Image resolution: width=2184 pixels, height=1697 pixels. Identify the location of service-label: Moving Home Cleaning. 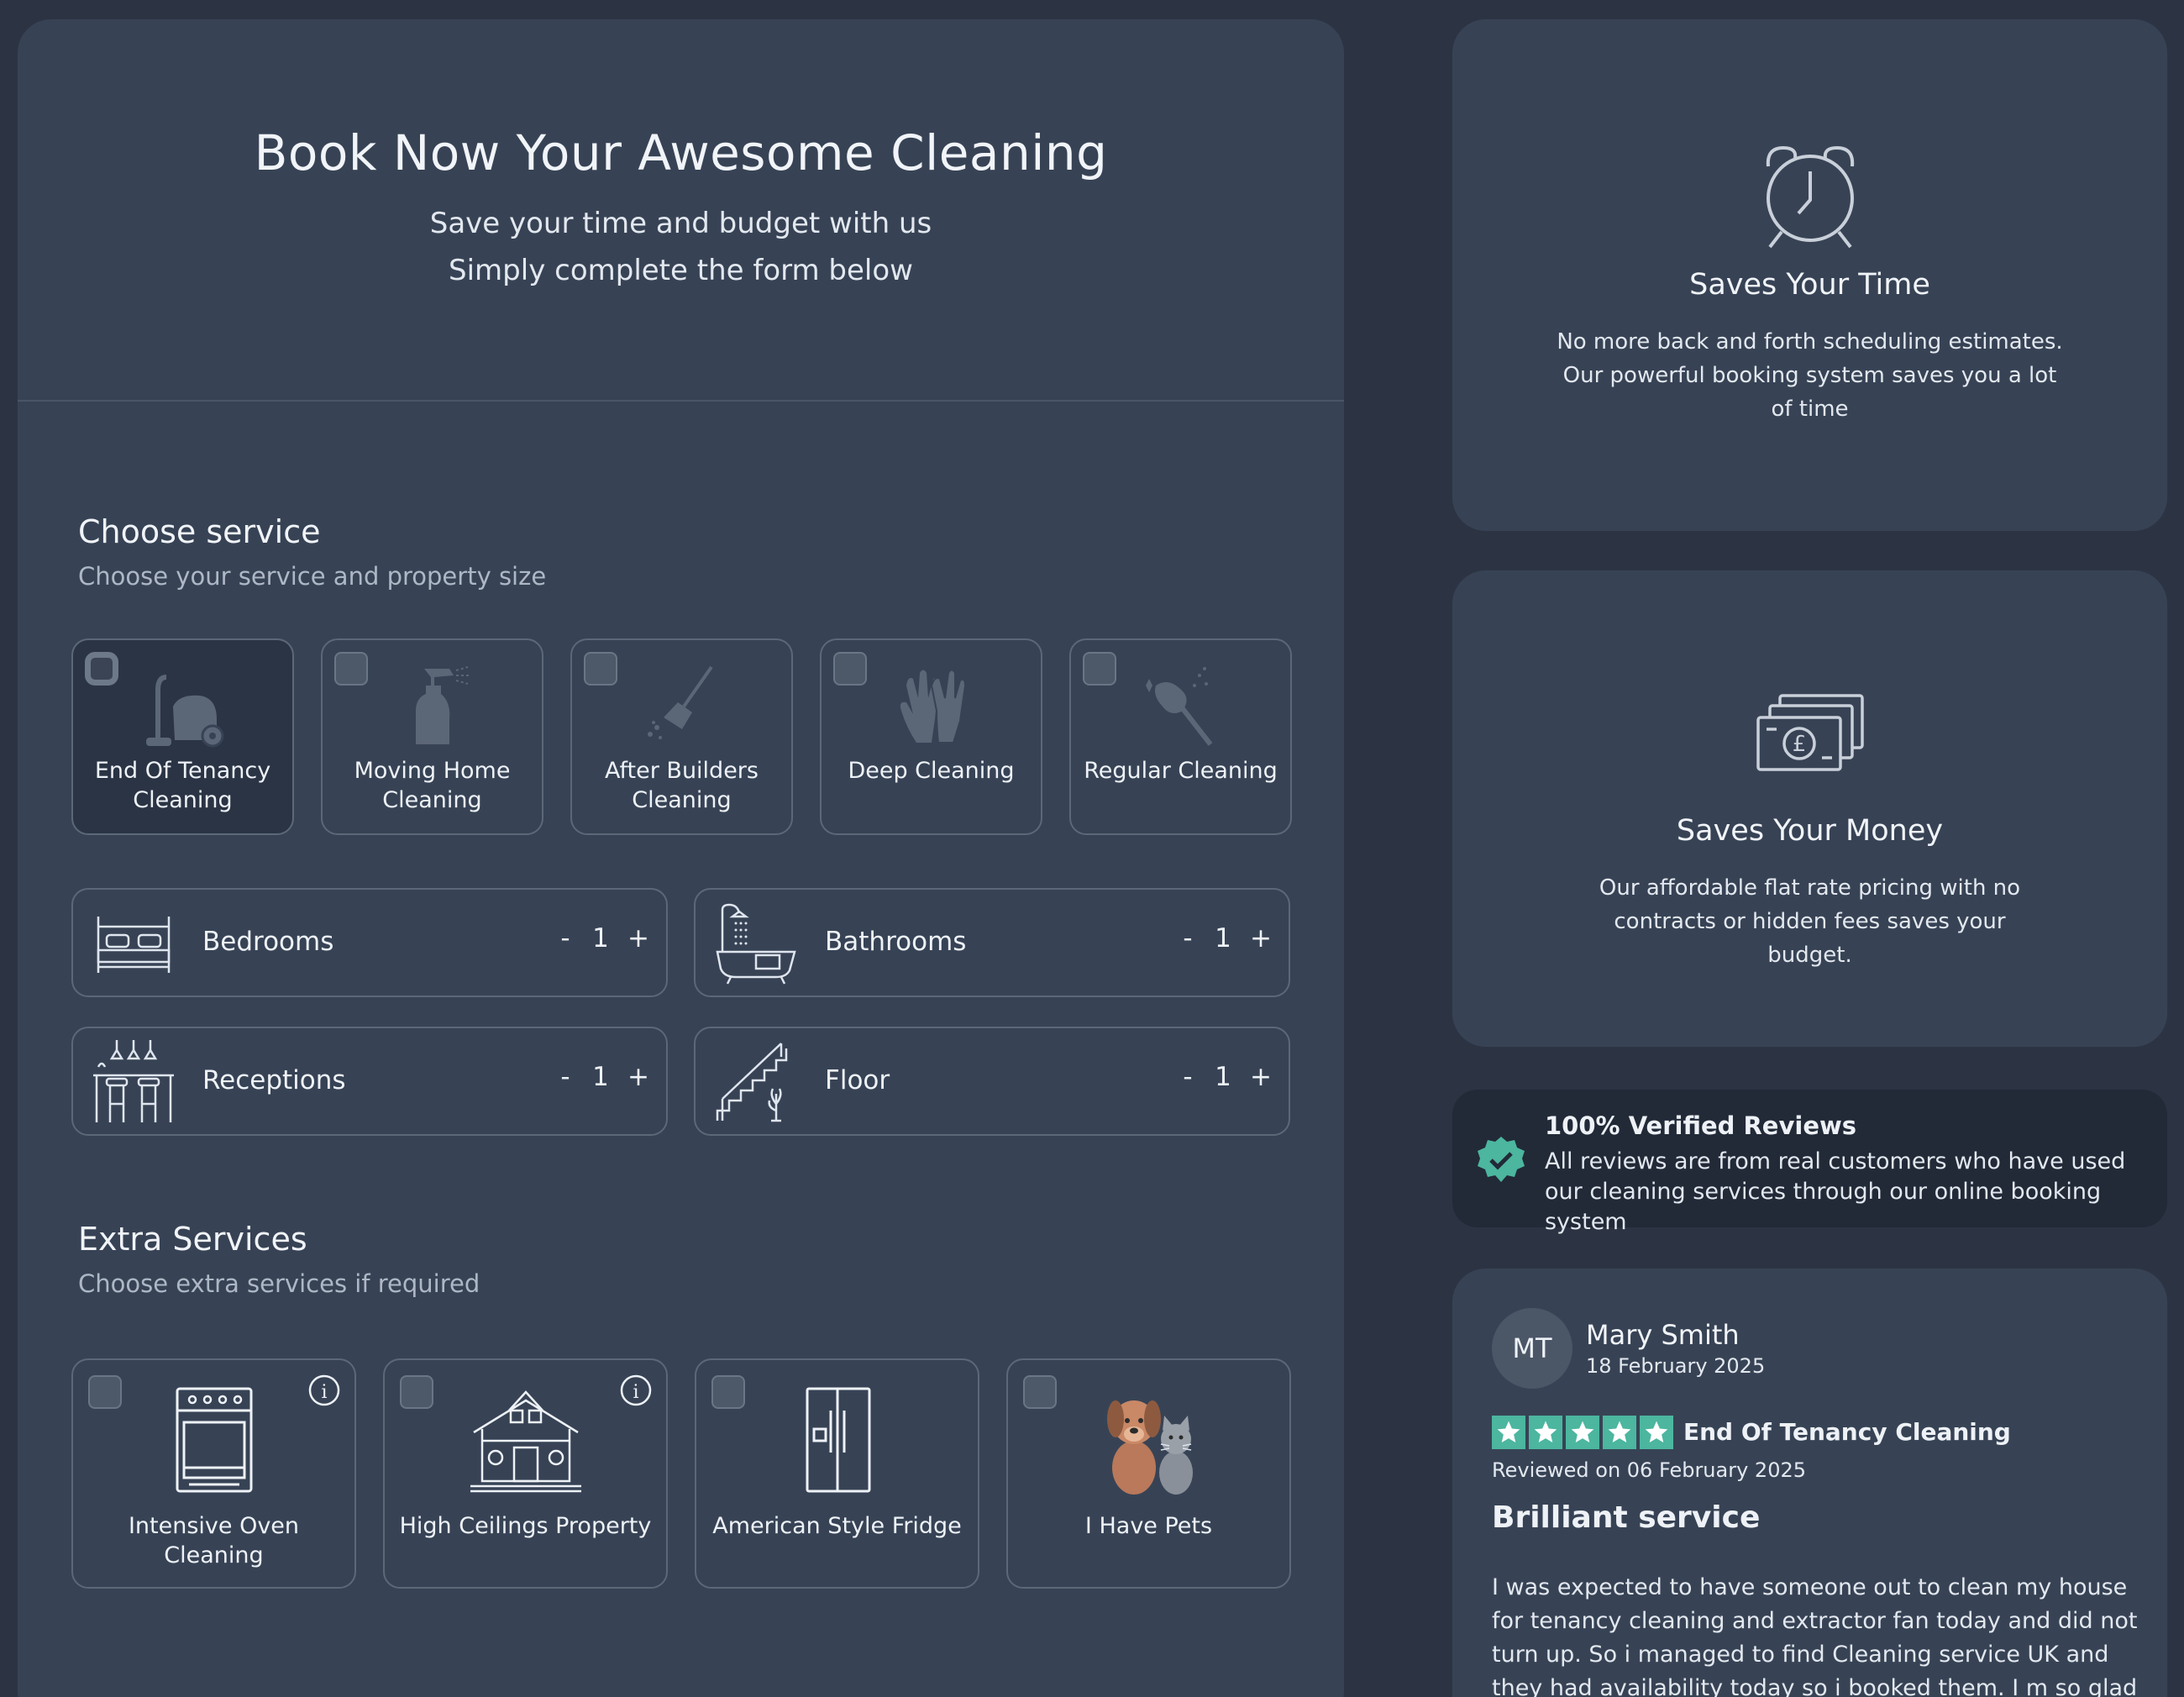
(432, 785).